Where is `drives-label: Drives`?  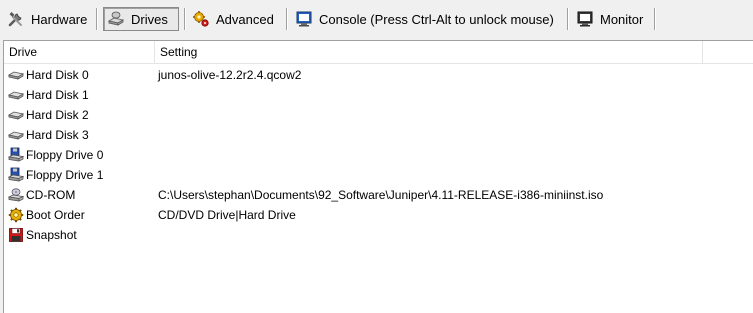 drives-label: Drives is located at coordinates (149, 19).